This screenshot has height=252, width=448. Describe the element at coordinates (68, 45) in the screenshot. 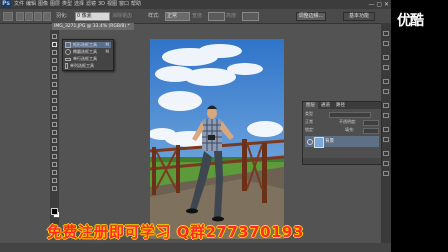

I see `rect-marquee-icon` at that location.